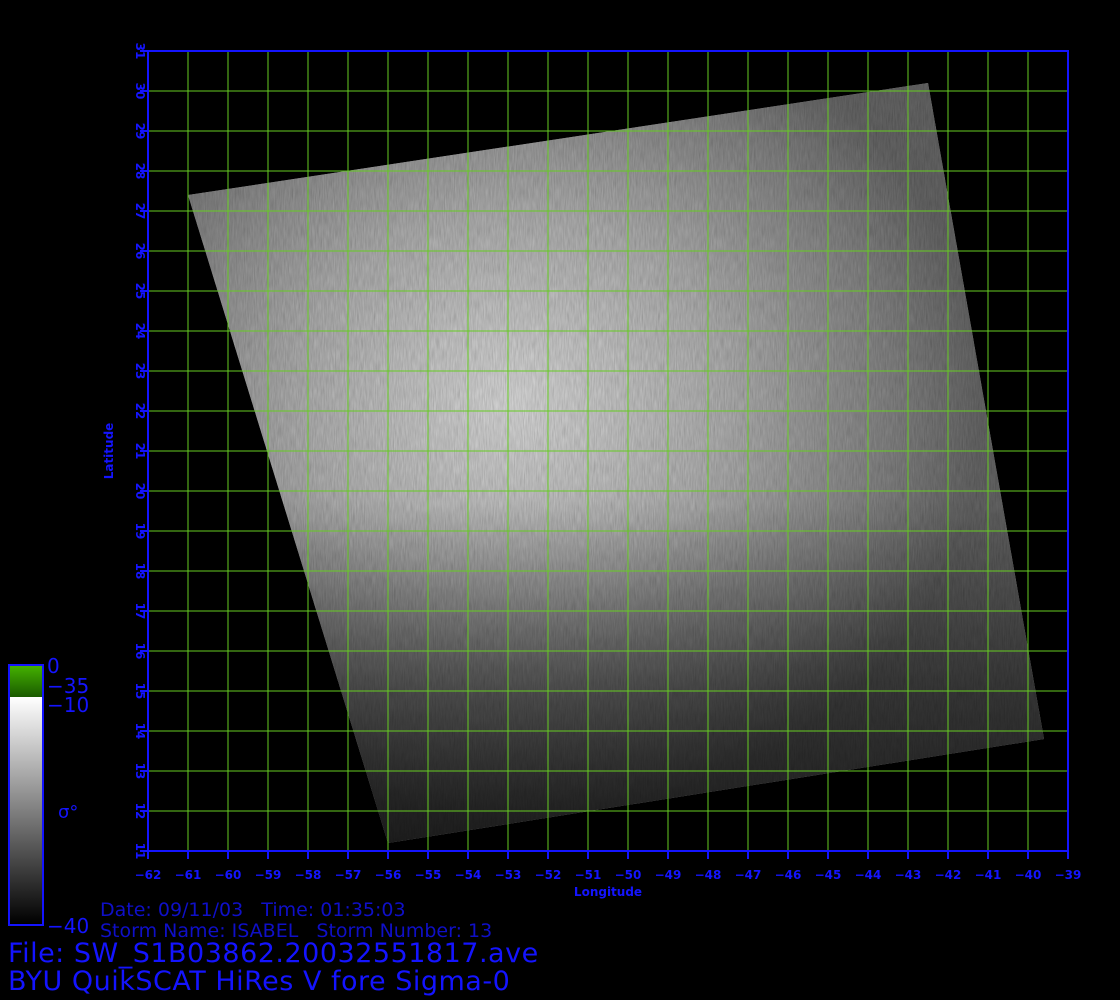 The image size is (1120, 1000). Describe the element at coordinates (140, 531) in the screenshot. I see `lat-tick-label: 19` at that location.